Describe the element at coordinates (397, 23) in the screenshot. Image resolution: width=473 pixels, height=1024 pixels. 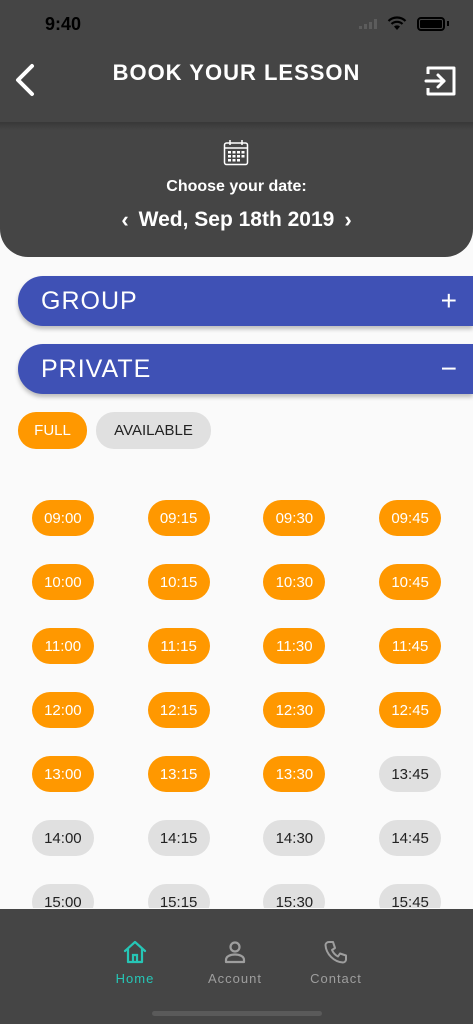
I see `wifi-icon` at that location.